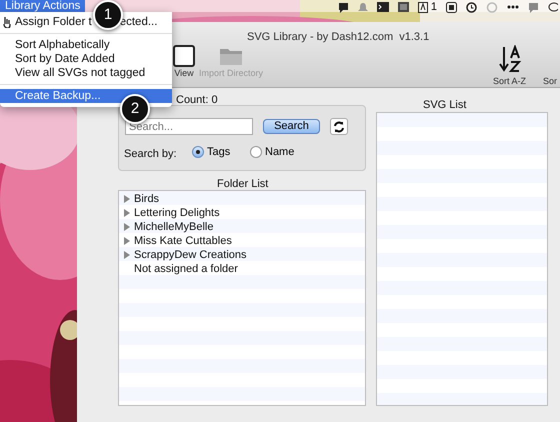 This screenshot has height=422, width=560. Describe the element at coordinates (150, 154) in the screenshot. I see `search-by-label: Search by:` at that location.